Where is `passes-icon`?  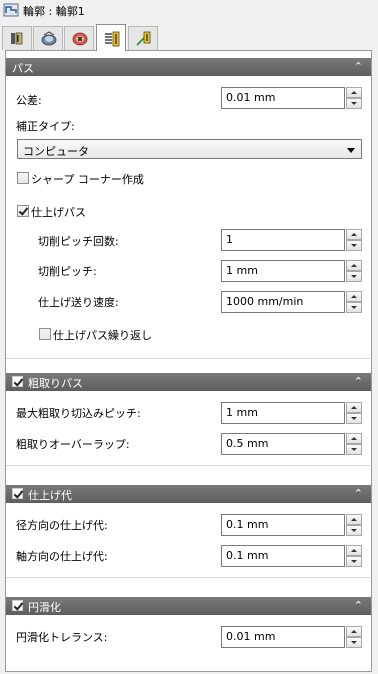 passes-icon is located at coordinates (112, 39).